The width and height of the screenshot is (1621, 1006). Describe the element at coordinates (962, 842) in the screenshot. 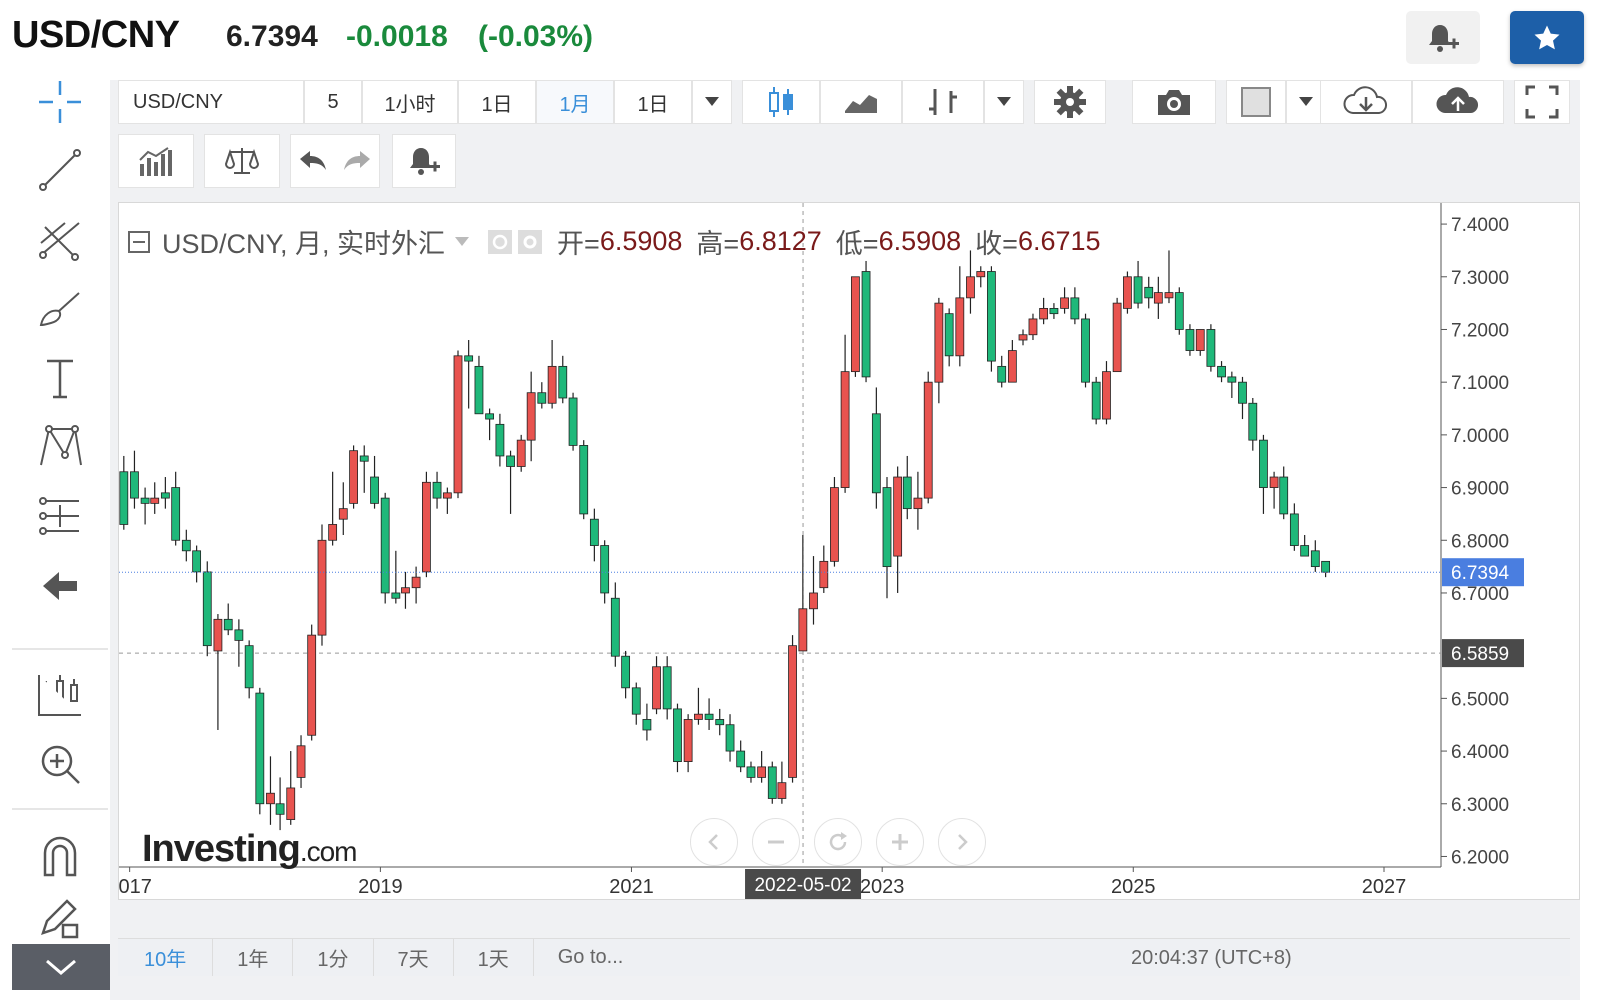

I see `scroll-right-button` at that location.